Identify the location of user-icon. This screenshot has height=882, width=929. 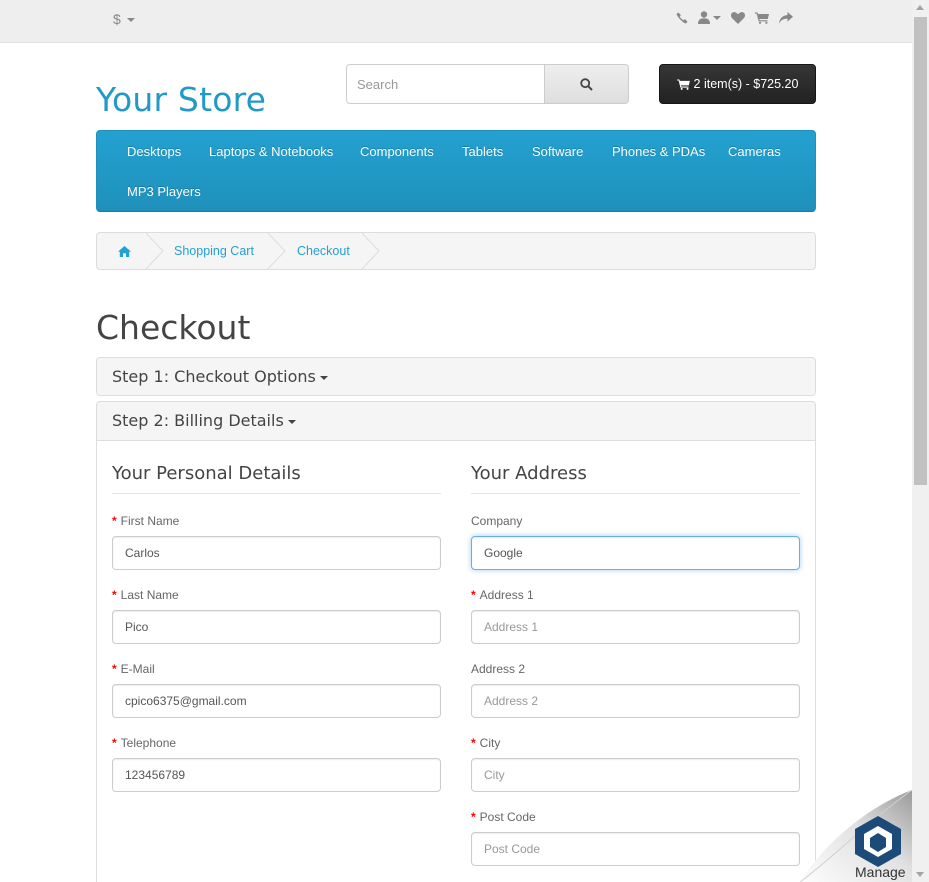
(704, 17).